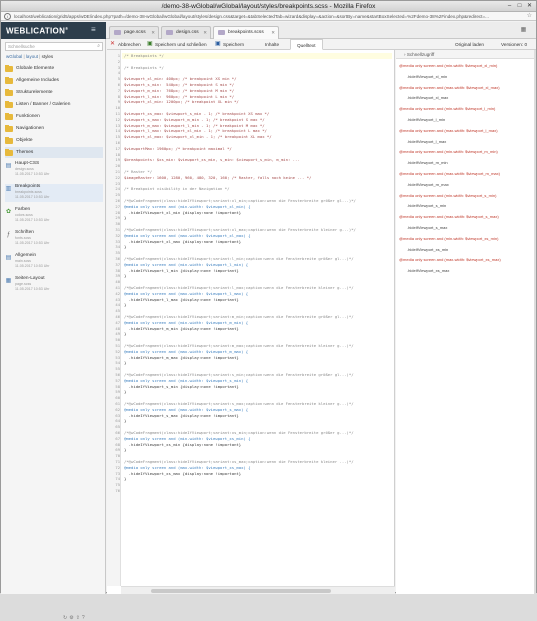 Image resolution: width=537 pixels, height=621 pixels. What do you see at coordinates (466, 54) in the screenshot?
I see `quick-access-header: › Schnellzugriff` at bounding box center [466, 54].